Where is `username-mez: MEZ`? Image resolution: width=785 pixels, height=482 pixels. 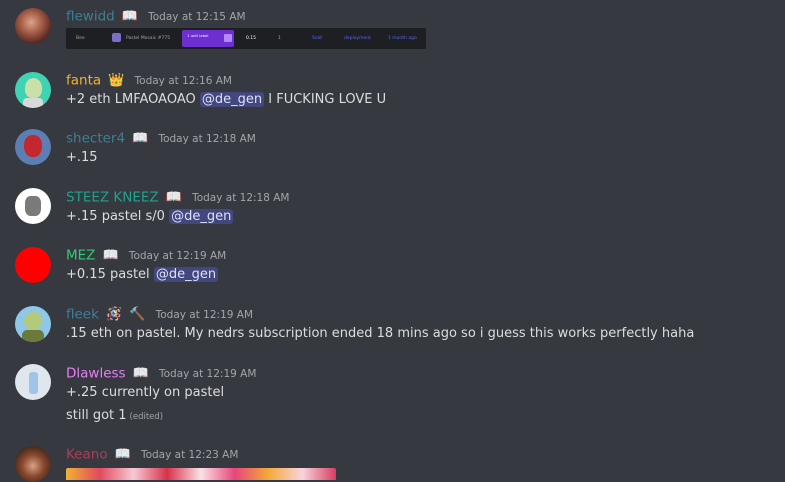 username-mez: MEZ is located at coordinates (80, 256).